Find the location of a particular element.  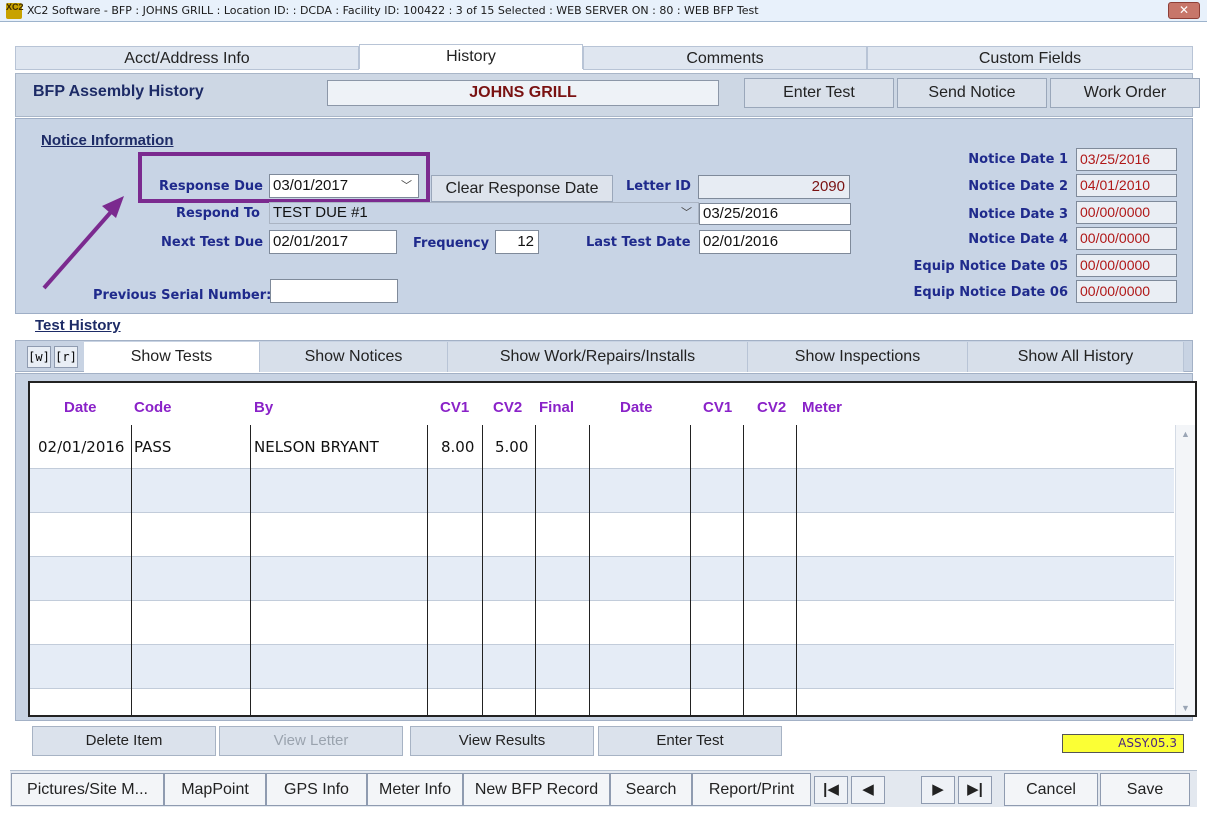

tab-comments: Comments is located at coordinates (725, 58).